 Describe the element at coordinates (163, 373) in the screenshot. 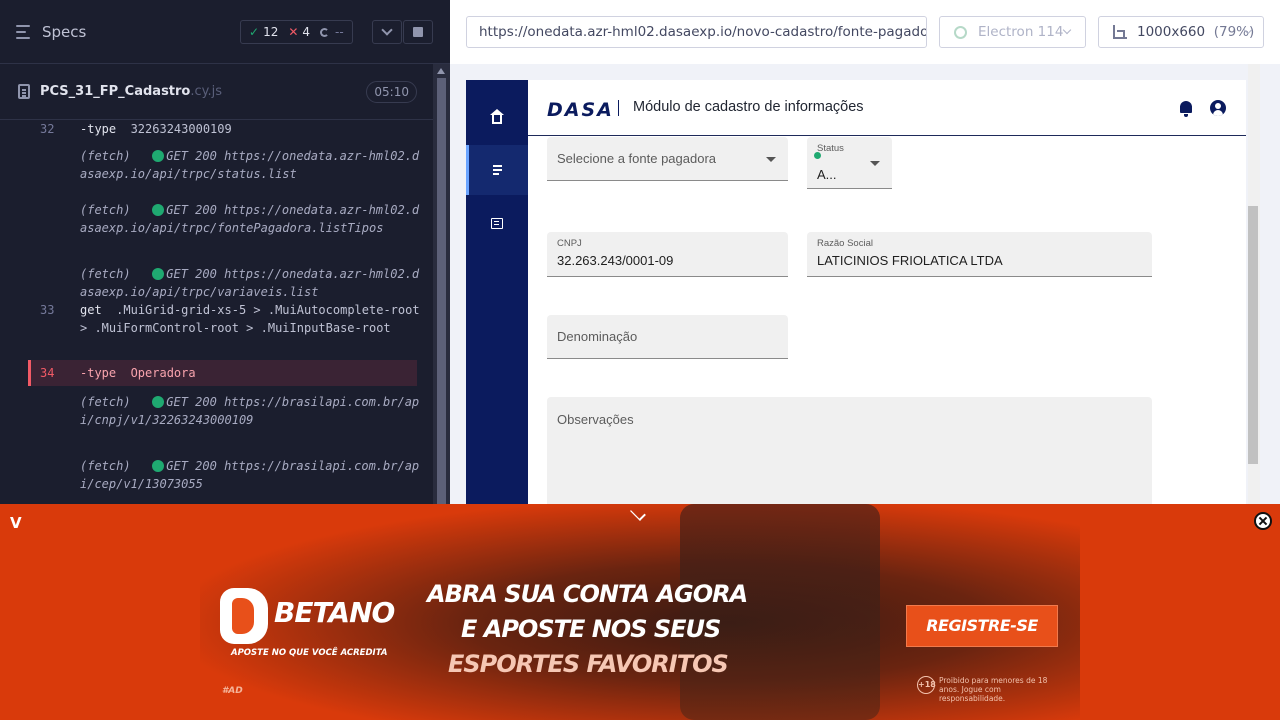

I see `command-arg: Operadora` at that location.